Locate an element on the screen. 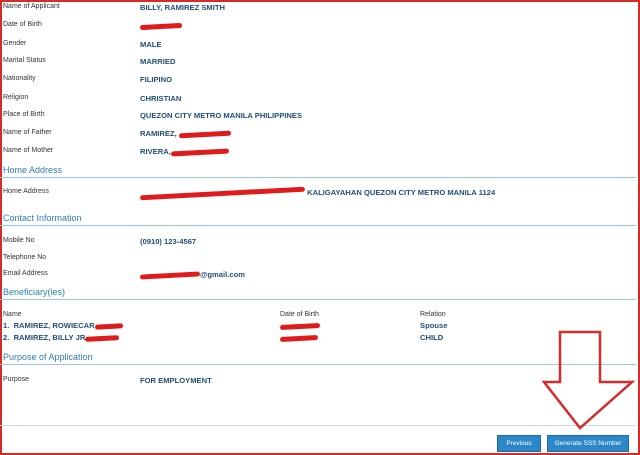 Image resolution: width=640 pixels, height=455 pixels. religion-label: Religion is located at coordinates (16, 97).